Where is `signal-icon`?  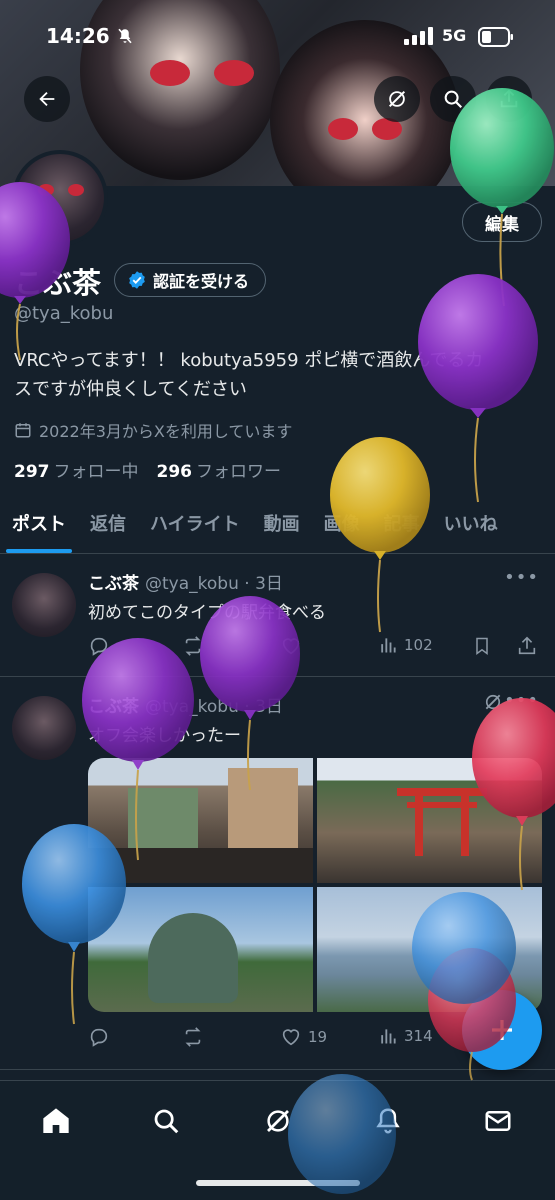
signal-icon is located at coordinates (418, 36).